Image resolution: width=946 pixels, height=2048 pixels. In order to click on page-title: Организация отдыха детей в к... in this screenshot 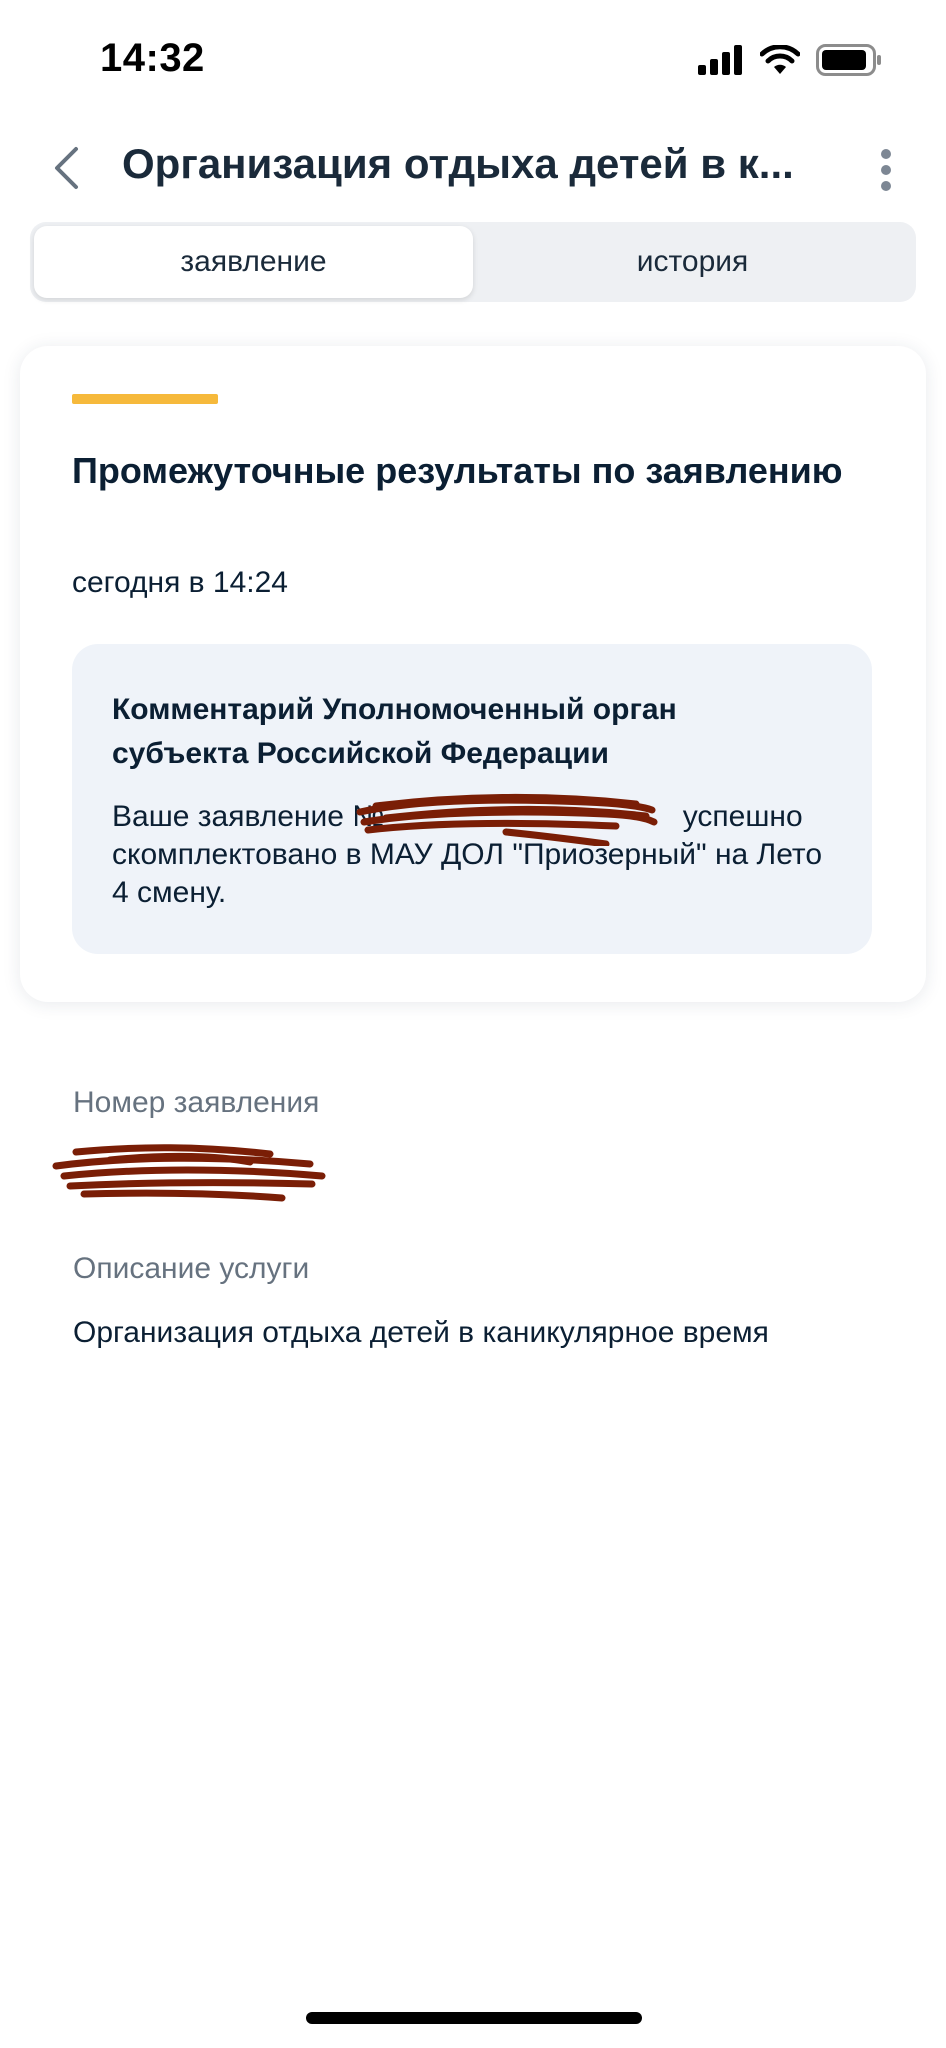, I will do `click(458, 163)`.